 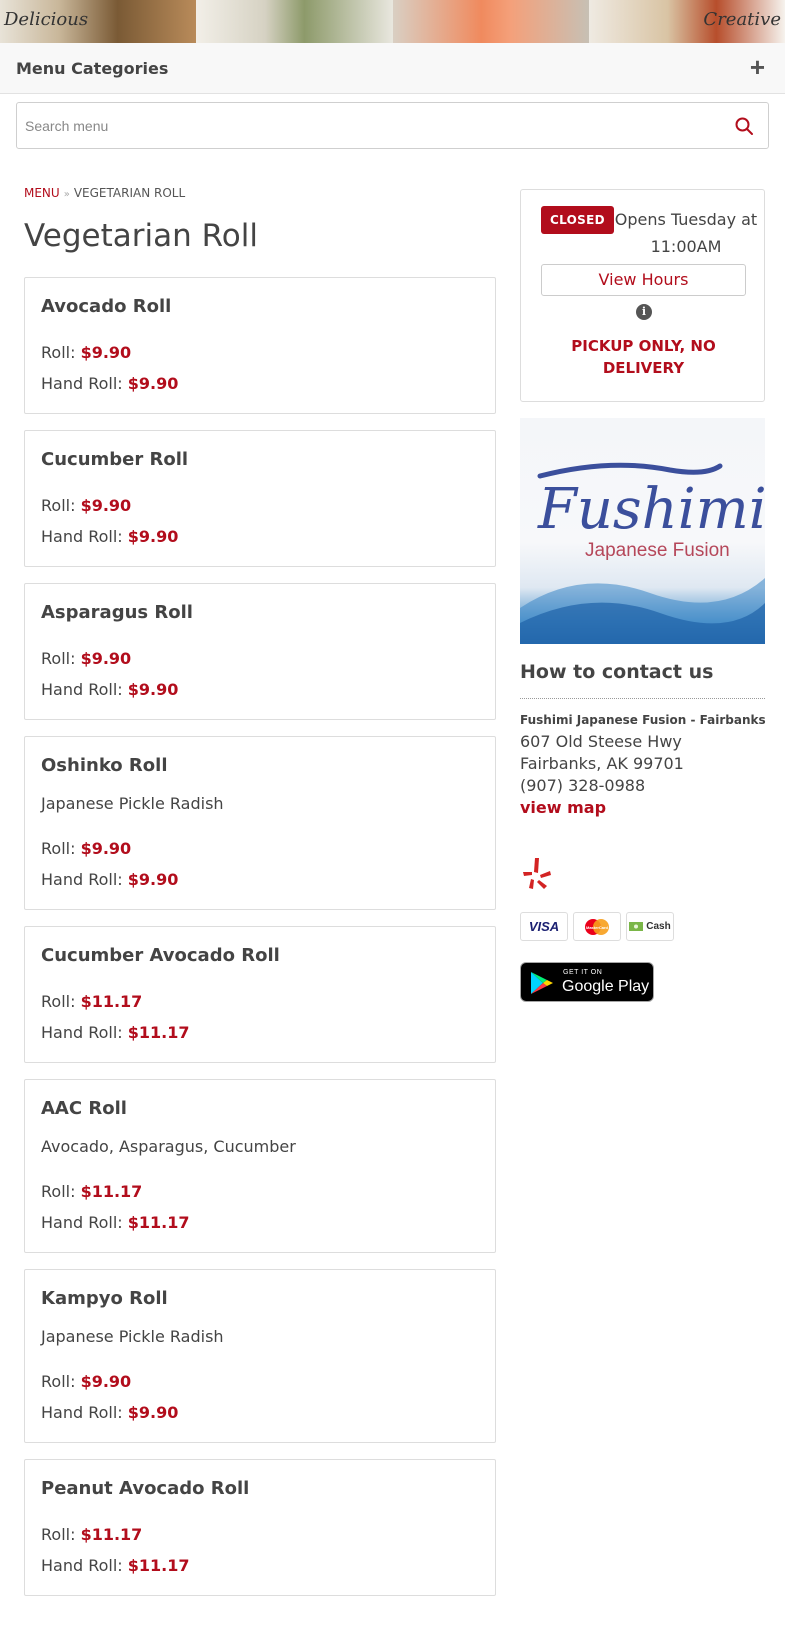 What do you see at coordinates (542, 983) in the screenshot?
I see `google-play-icon` at bounding box center [542, 983].